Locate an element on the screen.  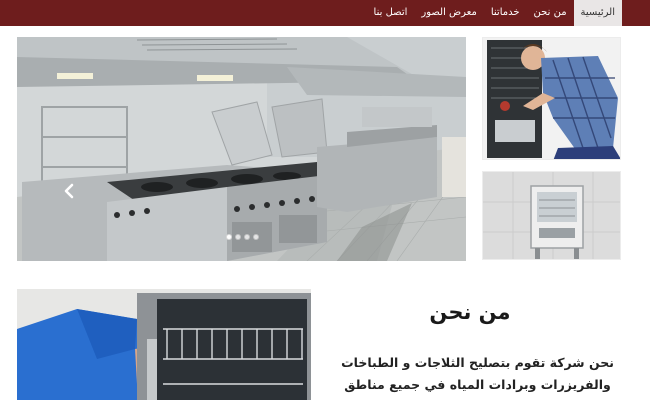
side-image-technician is located at coordinates (551, 98).